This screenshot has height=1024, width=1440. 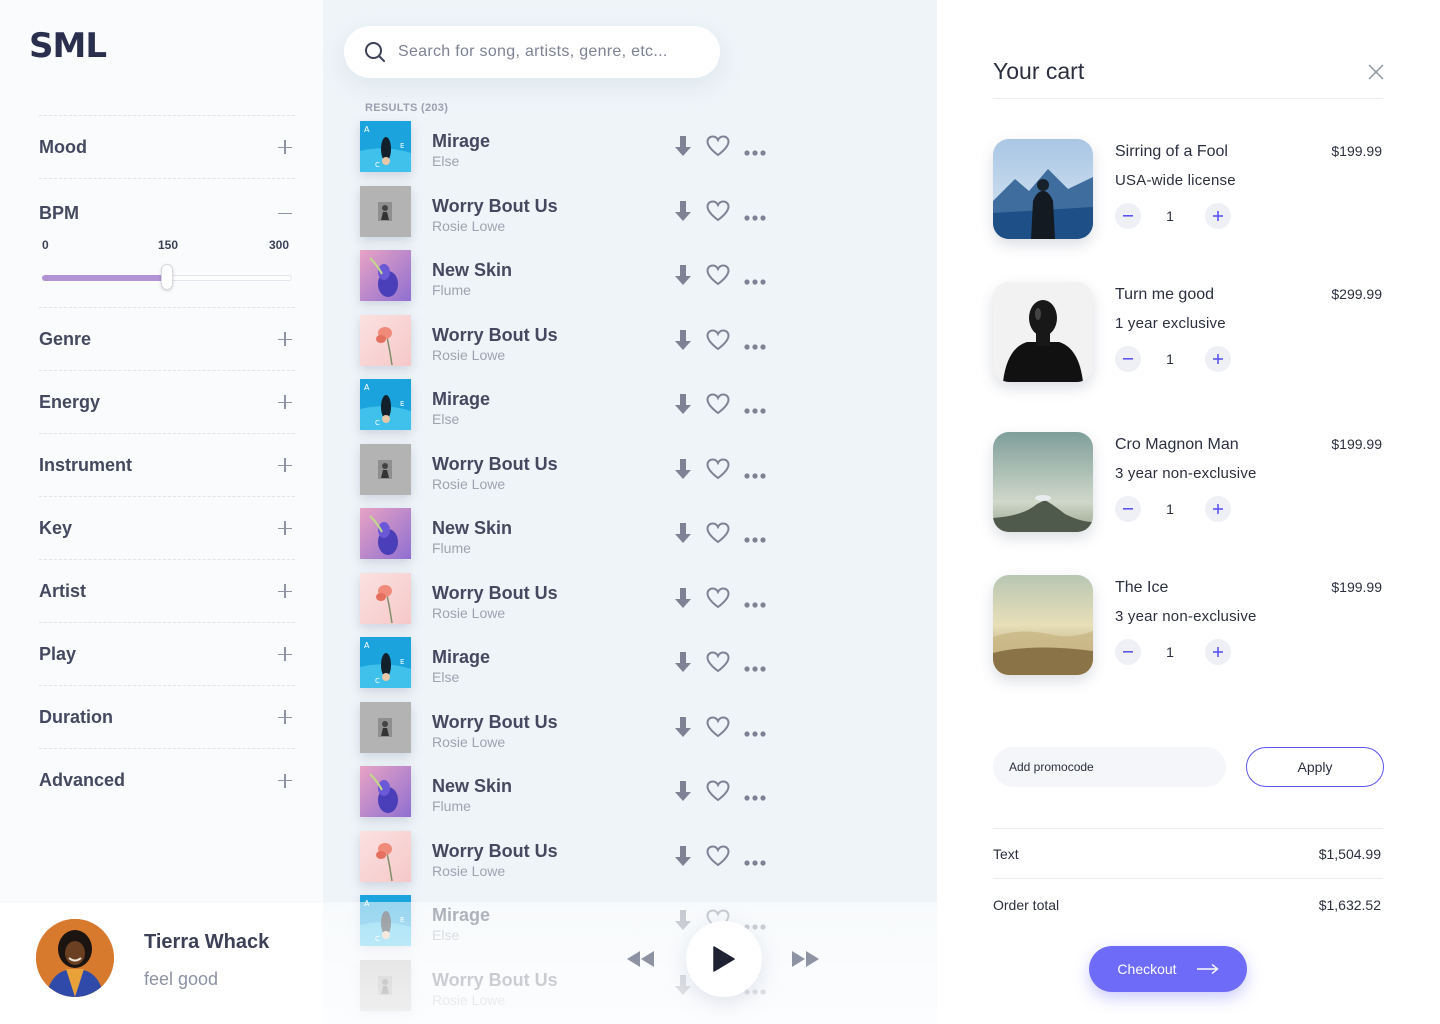 I want to click on filter-duration: Duration, so click(x=167, y=717).